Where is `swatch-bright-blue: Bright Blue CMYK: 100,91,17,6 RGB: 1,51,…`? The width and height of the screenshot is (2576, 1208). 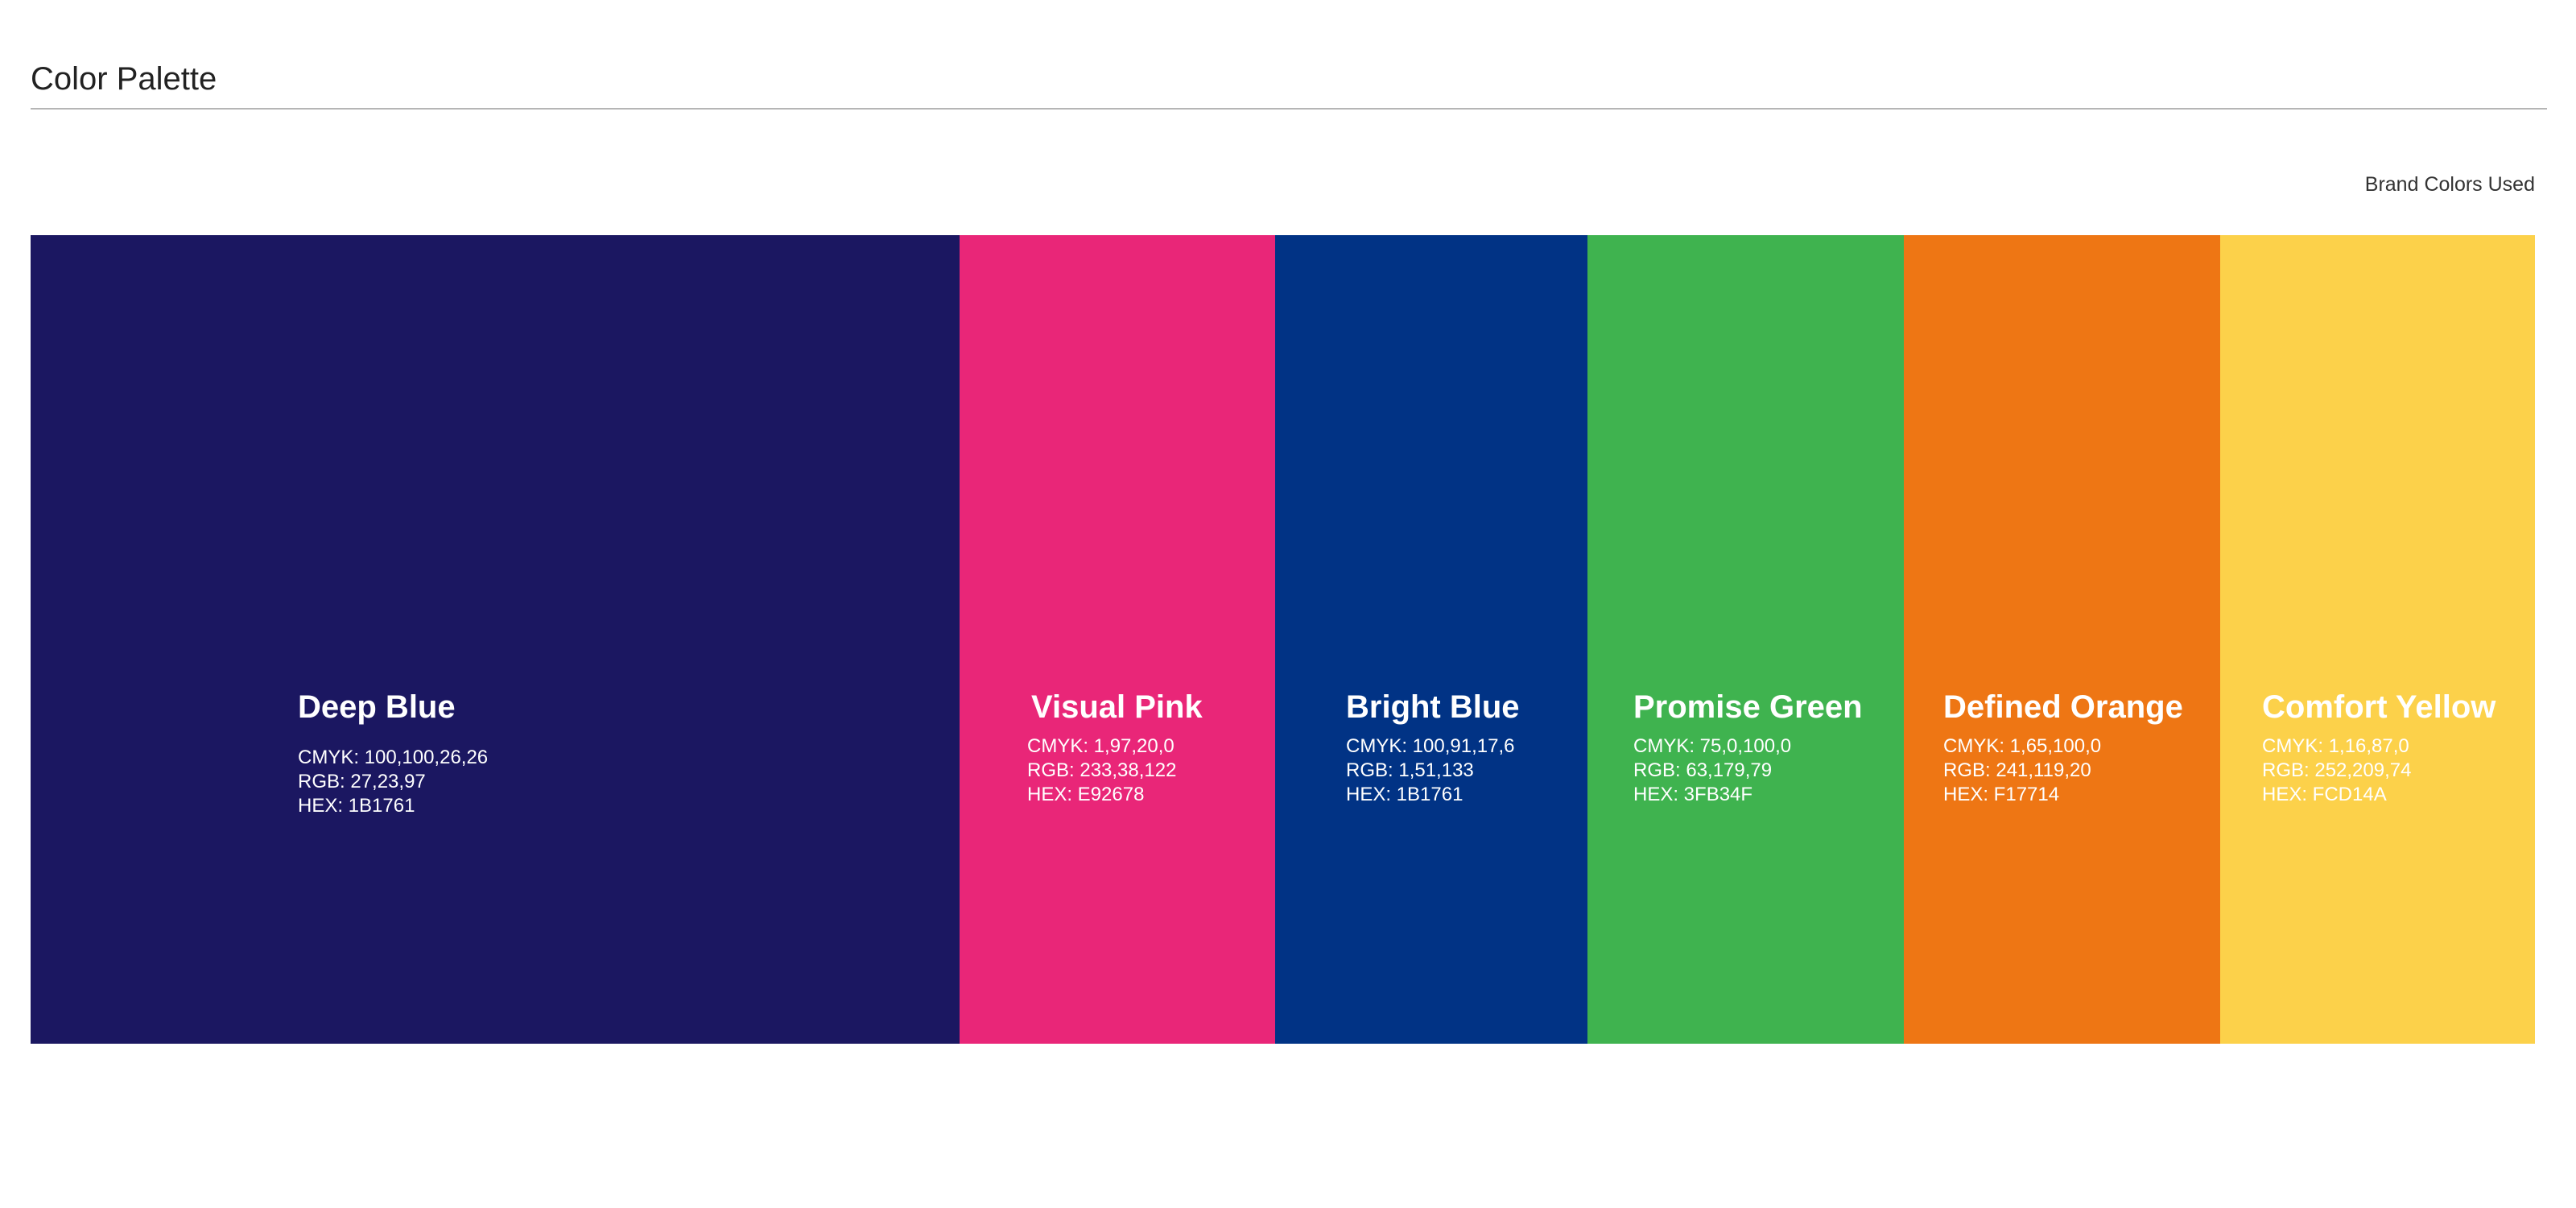 swatch-bright-blue: Bright Blue CMYK: 100,91,17,6 RGB: 1,51,… is located at coordinates (1431, 639).